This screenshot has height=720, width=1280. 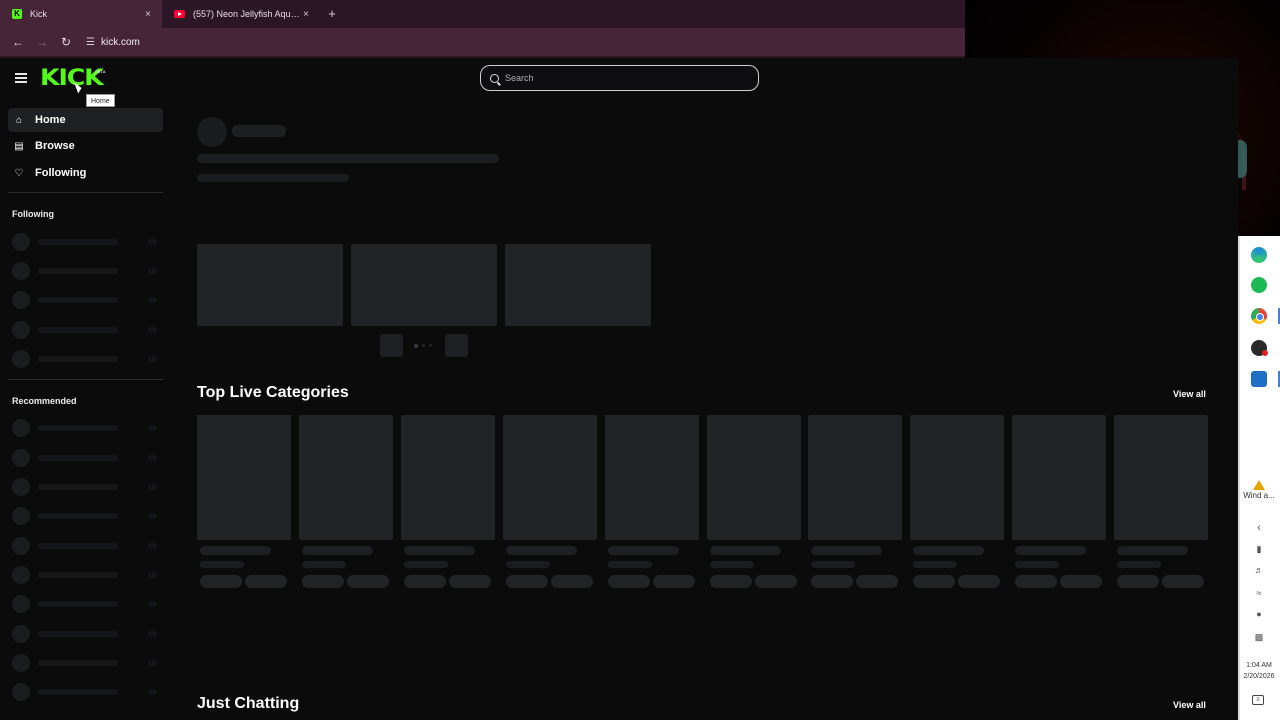 I want to click on store-icon, so click(x=1259, y=379).